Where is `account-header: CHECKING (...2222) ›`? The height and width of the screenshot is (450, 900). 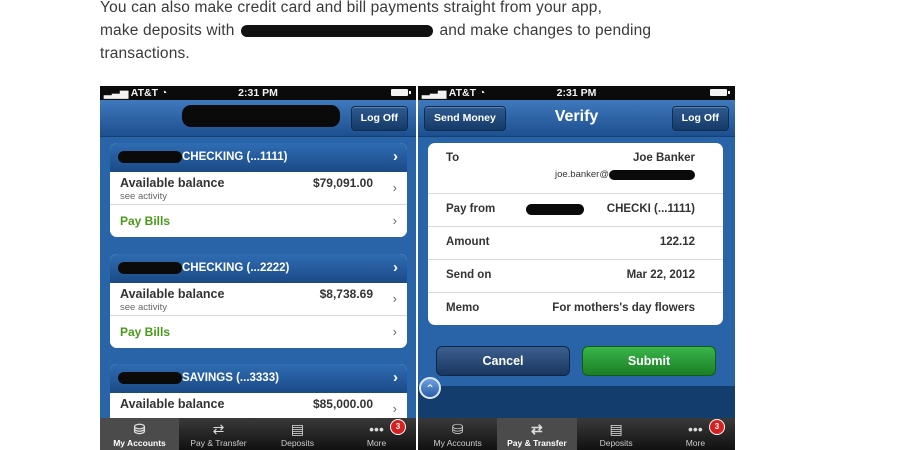 account-header: CHECKING (...2222) › is located at coordinates (258, 268).